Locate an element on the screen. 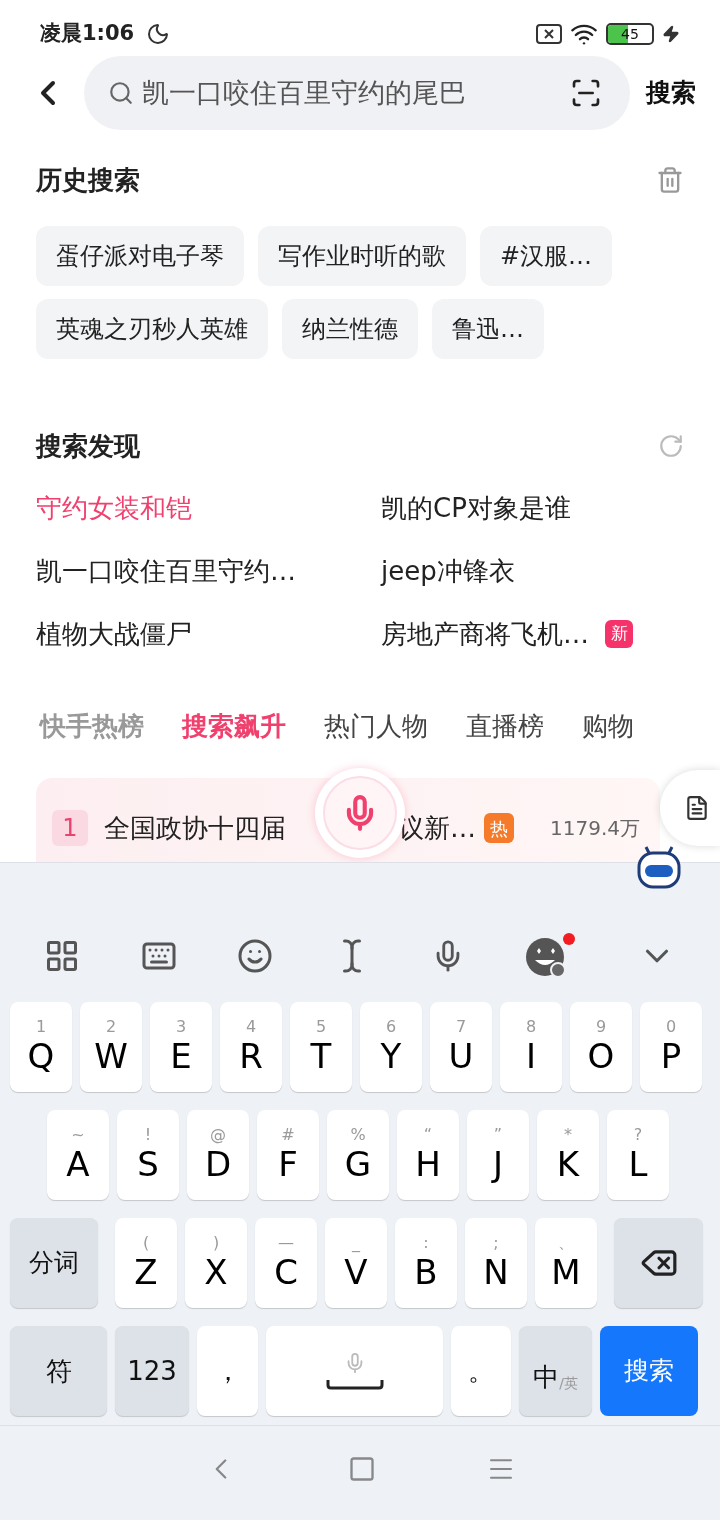  space-bar-icon is located at coordinates (354, 1384).